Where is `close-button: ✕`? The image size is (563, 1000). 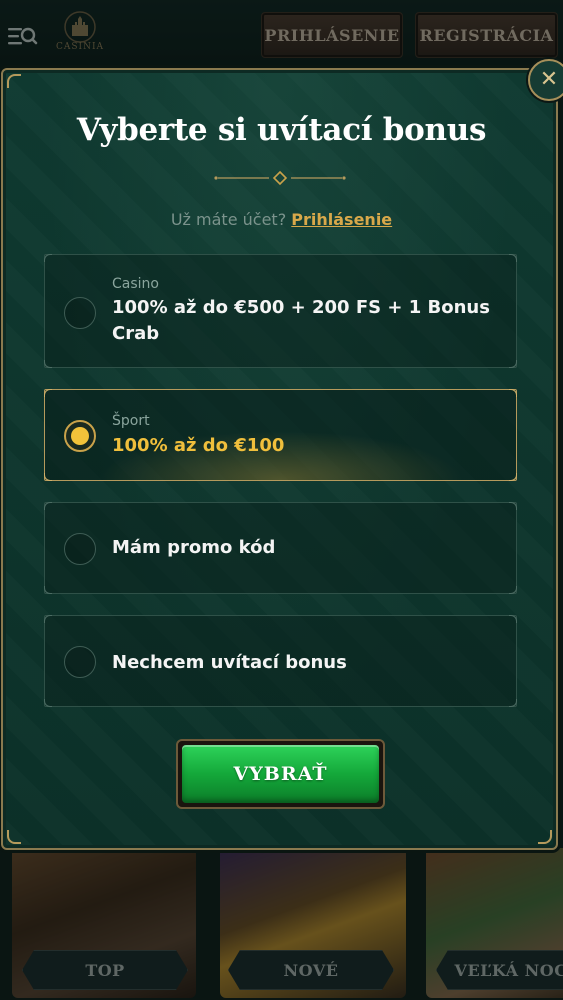 close-button: ✕ is located at coordinates (545, 80).